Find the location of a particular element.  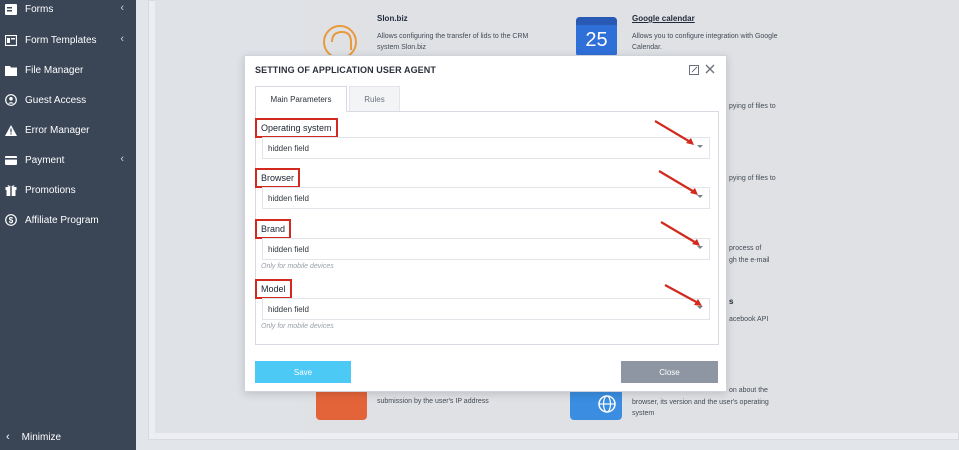

bg-text-fragment: process of is located at coordinates (745, 248).